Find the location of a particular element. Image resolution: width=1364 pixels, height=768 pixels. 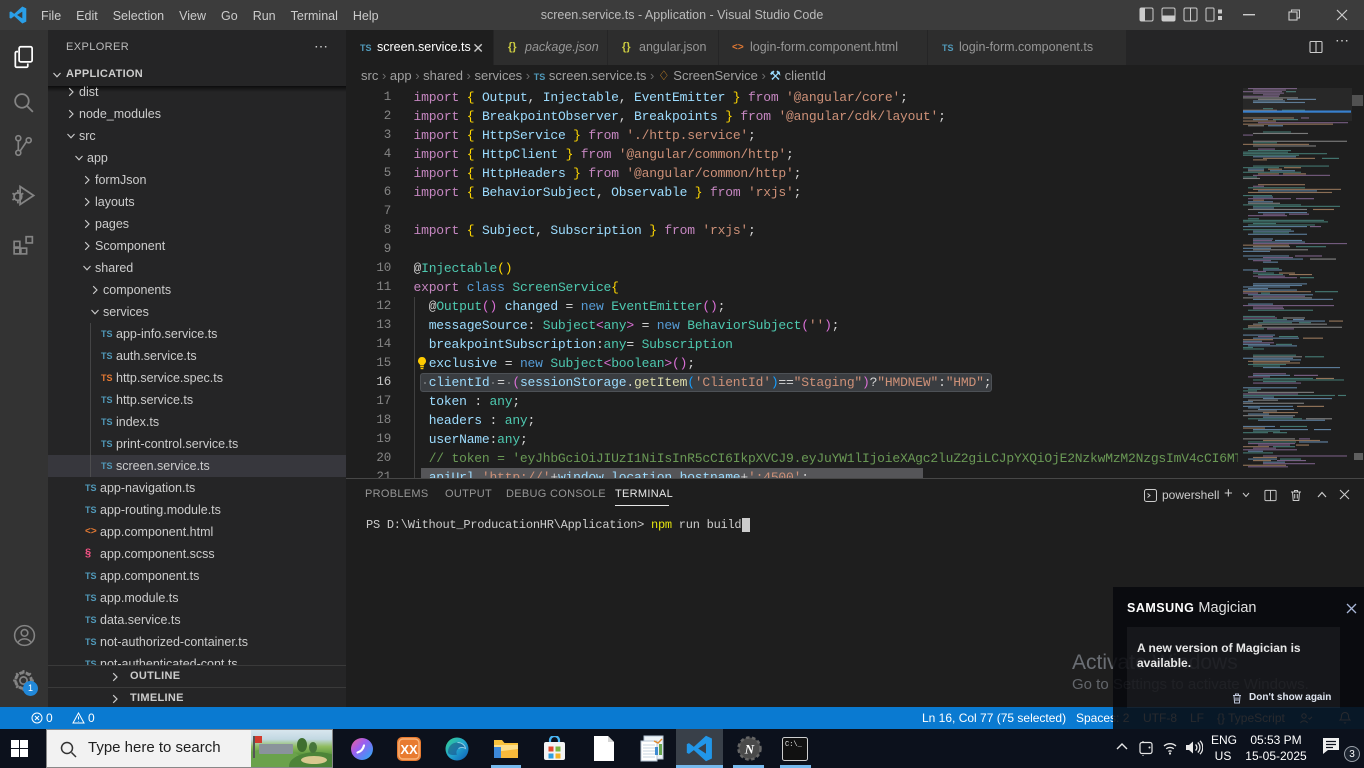

svg-text: N is located at coordinates (749, 749).